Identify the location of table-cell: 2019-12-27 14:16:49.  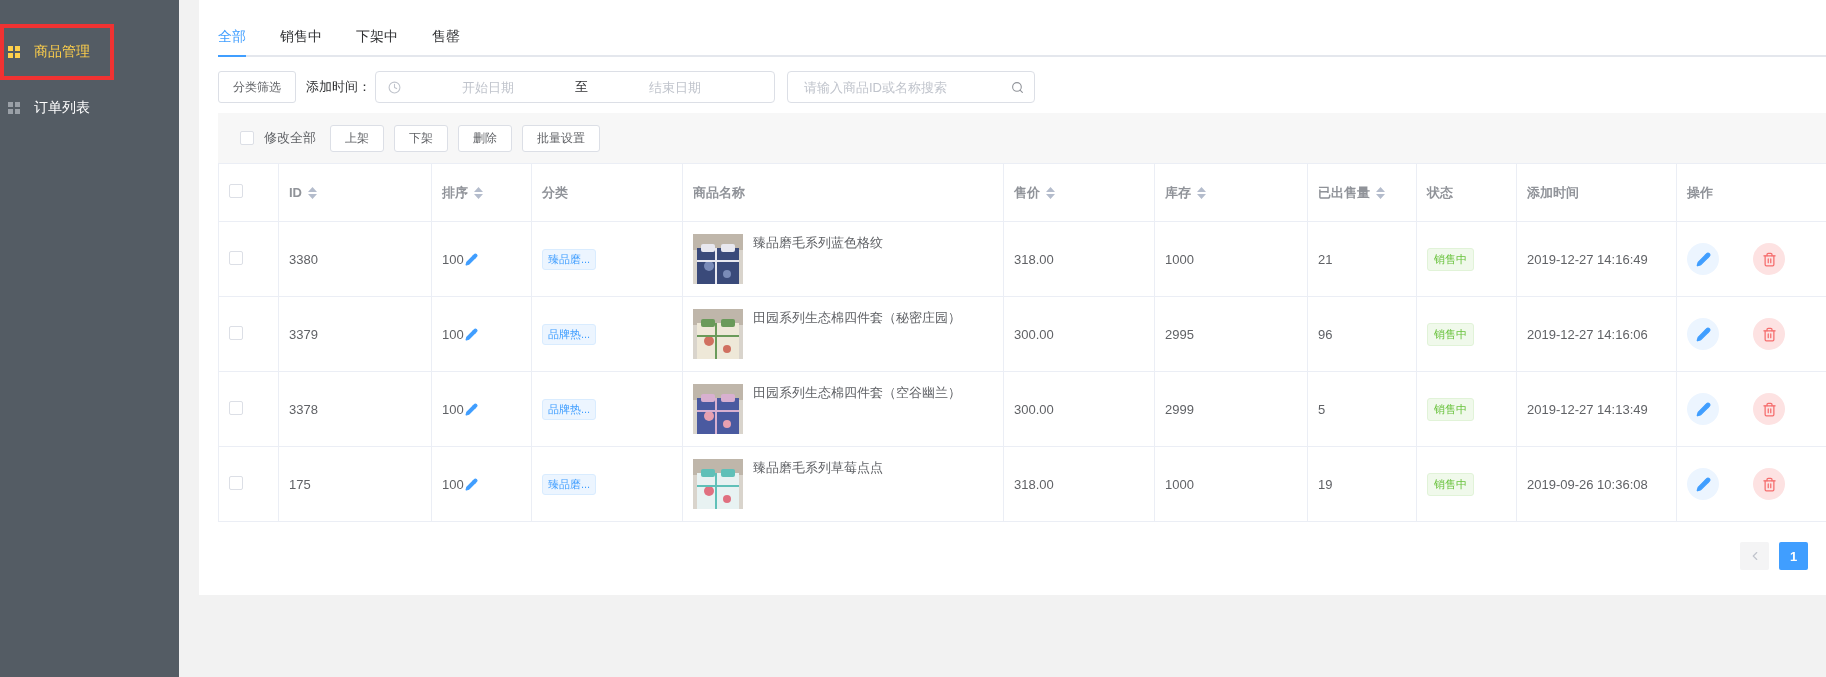
(1587, 259).